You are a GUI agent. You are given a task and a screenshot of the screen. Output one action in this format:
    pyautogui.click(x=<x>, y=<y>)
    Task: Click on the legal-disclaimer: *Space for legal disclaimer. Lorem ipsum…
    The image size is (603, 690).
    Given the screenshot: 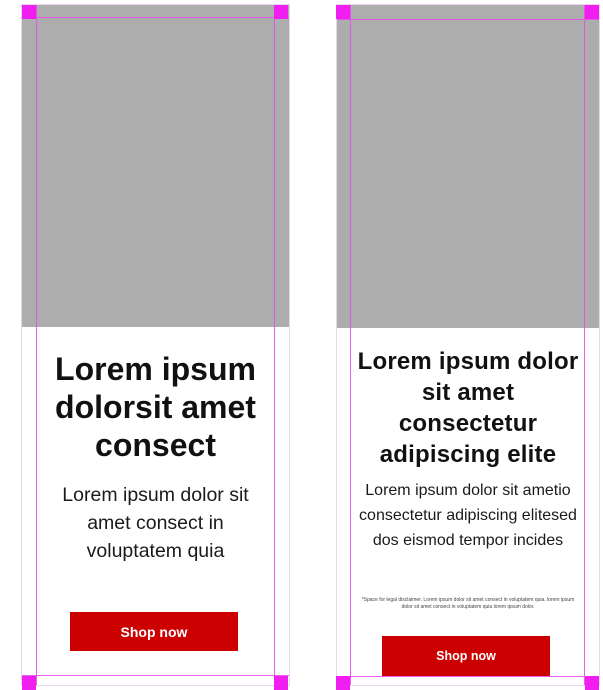 What is the action you would take?
    pyautogui.click(x=468, y=603)
    